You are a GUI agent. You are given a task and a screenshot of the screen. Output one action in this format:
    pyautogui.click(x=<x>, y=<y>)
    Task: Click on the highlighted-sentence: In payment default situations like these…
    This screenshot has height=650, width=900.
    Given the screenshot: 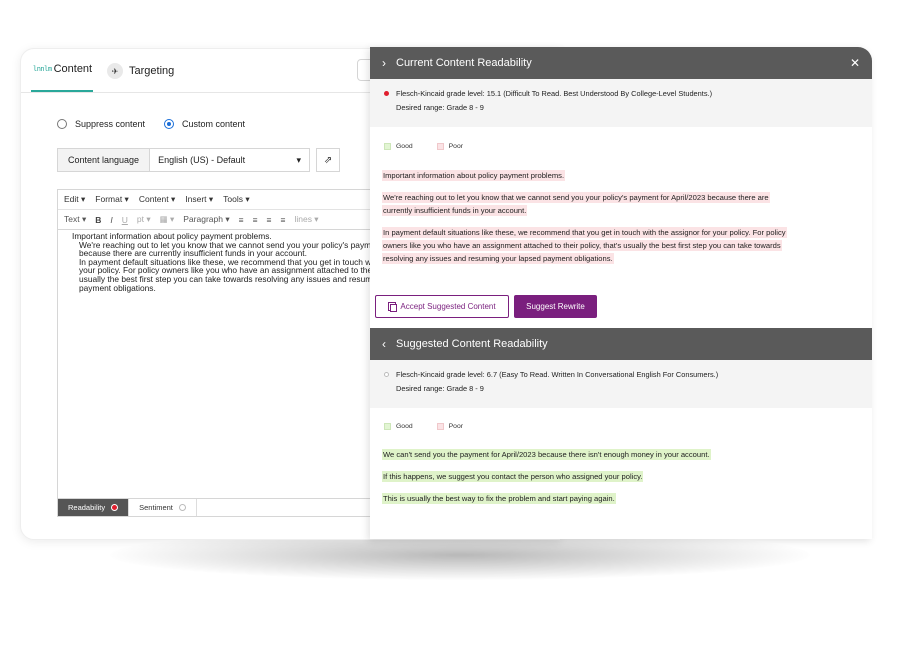 What is the action you would take?
    pyautogui.click(x=584, y=232)
    